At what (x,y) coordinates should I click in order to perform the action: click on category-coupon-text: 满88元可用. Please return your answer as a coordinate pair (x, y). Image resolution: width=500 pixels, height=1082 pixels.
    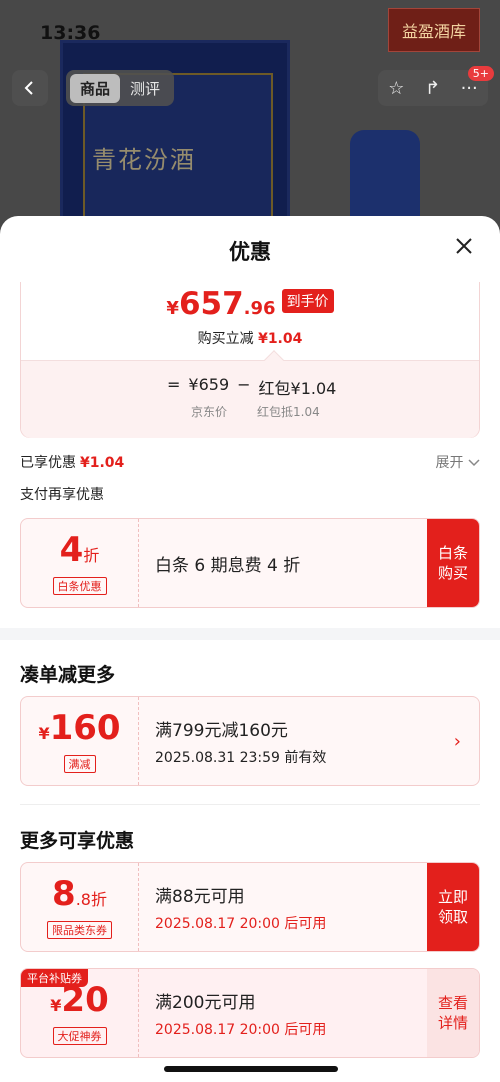
    Looking at the image, I should click on (200, 896).